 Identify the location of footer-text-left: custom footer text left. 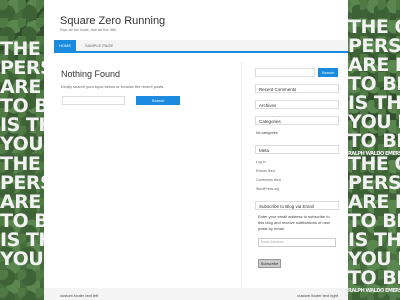
(79, 295).